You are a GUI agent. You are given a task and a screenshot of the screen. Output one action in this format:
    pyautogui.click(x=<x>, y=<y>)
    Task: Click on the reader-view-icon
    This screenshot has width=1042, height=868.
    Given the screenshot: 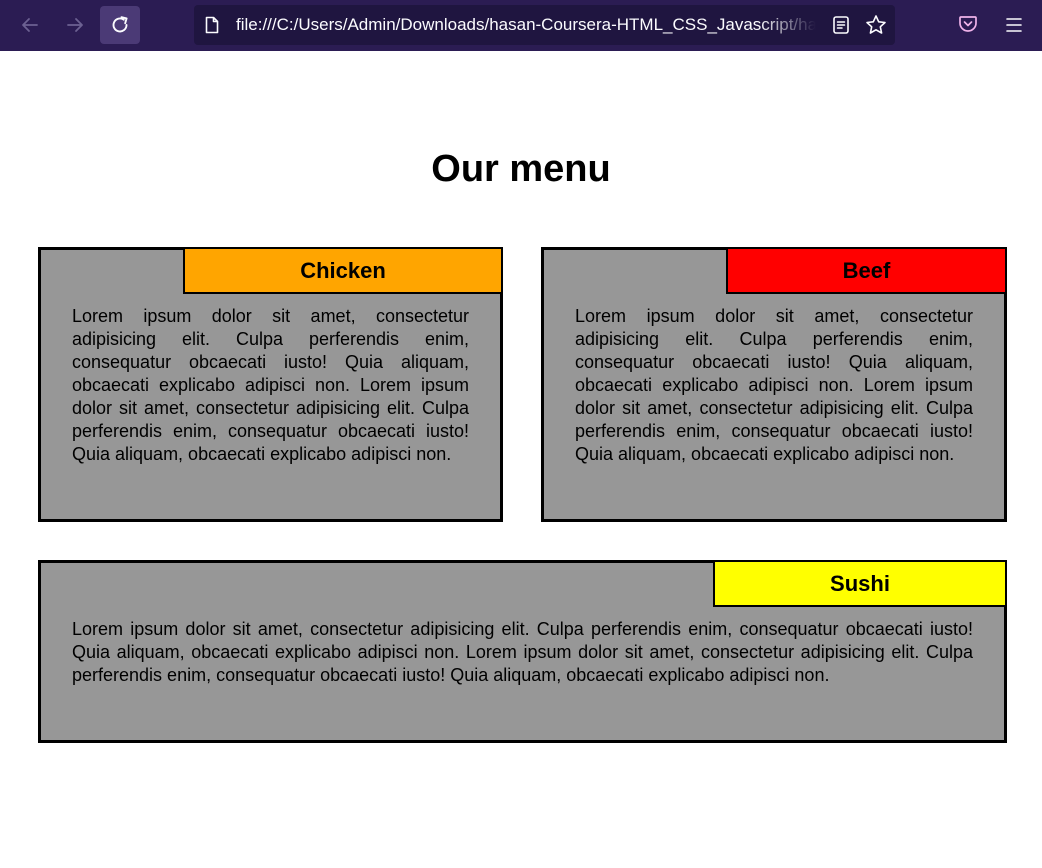 What is the action you would take?
    pyautogui.click(x=841, y=25)
    